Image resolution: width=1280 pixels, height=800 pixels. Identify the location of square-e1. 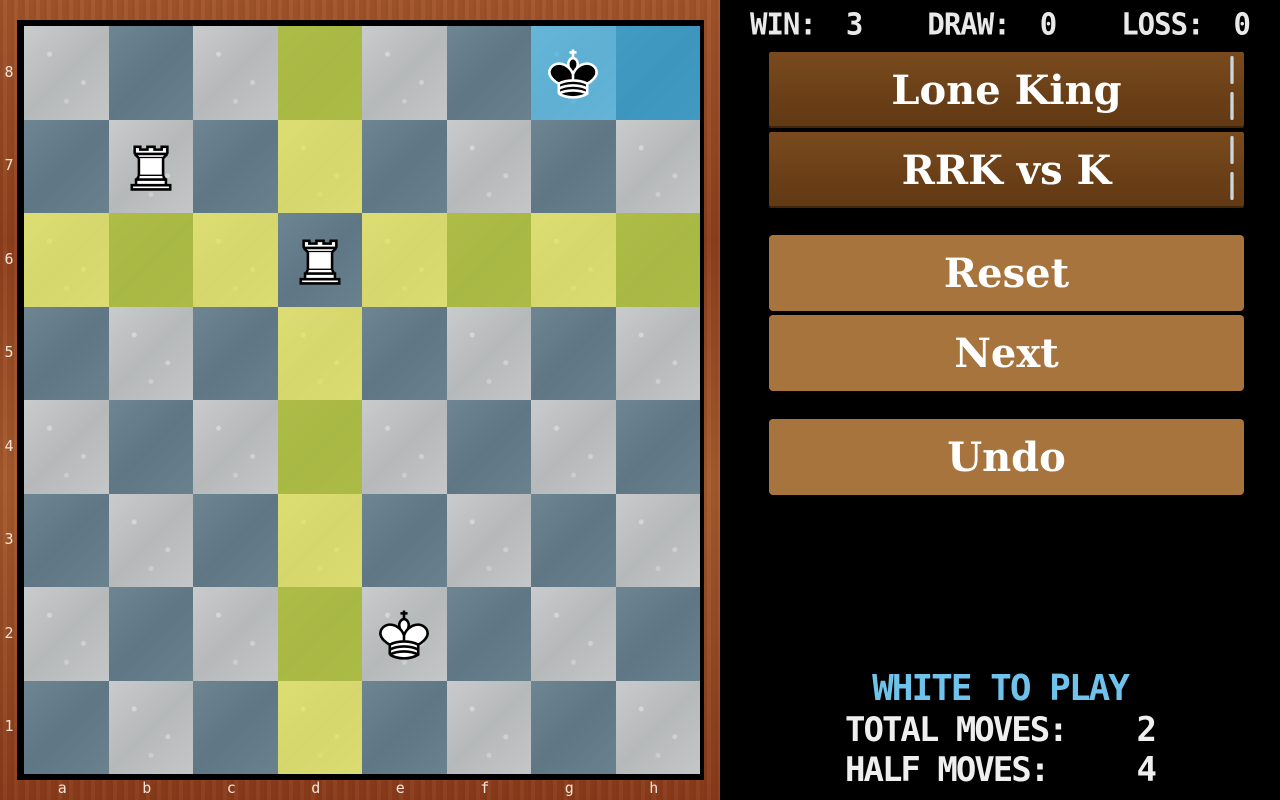
(404, 727).